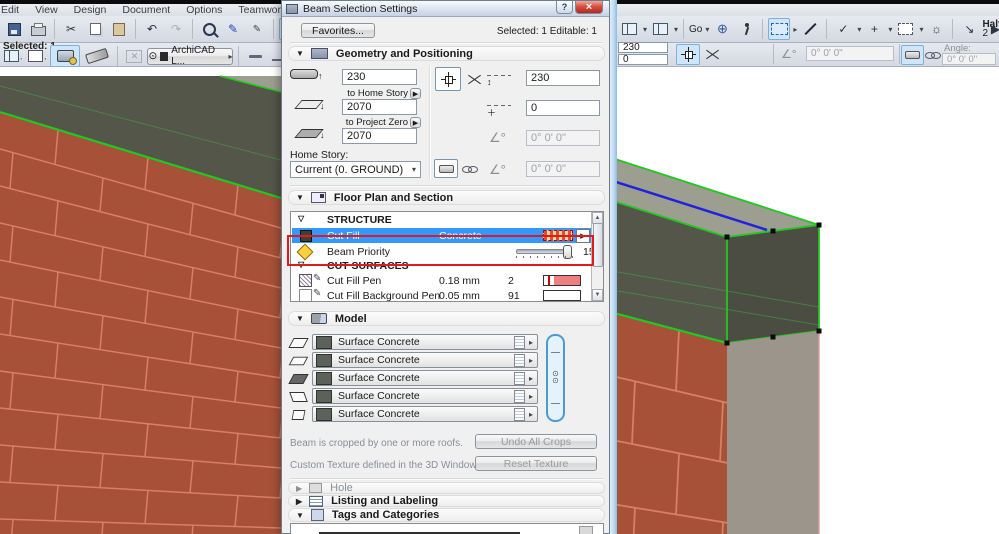 The height and width of the screenshot is (534, 999). Describe the element at coordinates (46, 10) in the screenshot. I see `menu-view: View` at that location.